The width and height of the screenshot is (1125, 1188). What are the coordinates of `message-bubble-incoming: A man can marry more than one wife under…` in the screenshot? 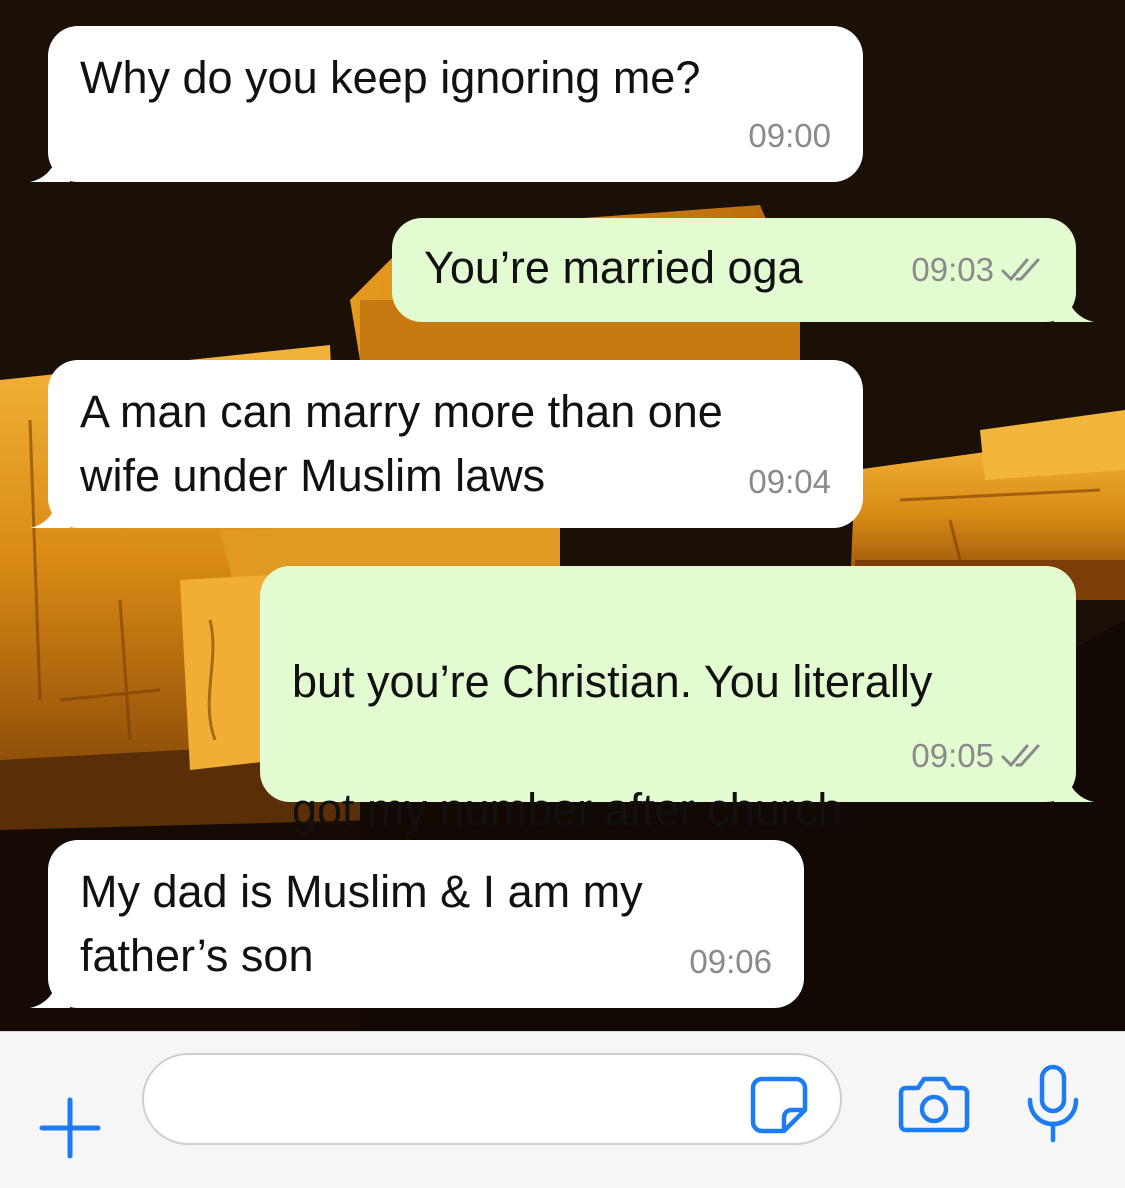 It's located at (446, 444).